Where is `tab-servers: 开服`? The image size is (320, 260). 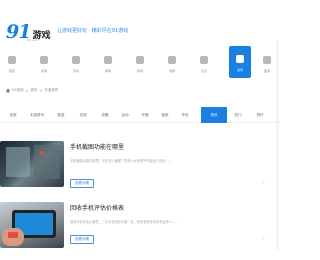 tab-servers: 开服 is located at coordinates (145, 115).